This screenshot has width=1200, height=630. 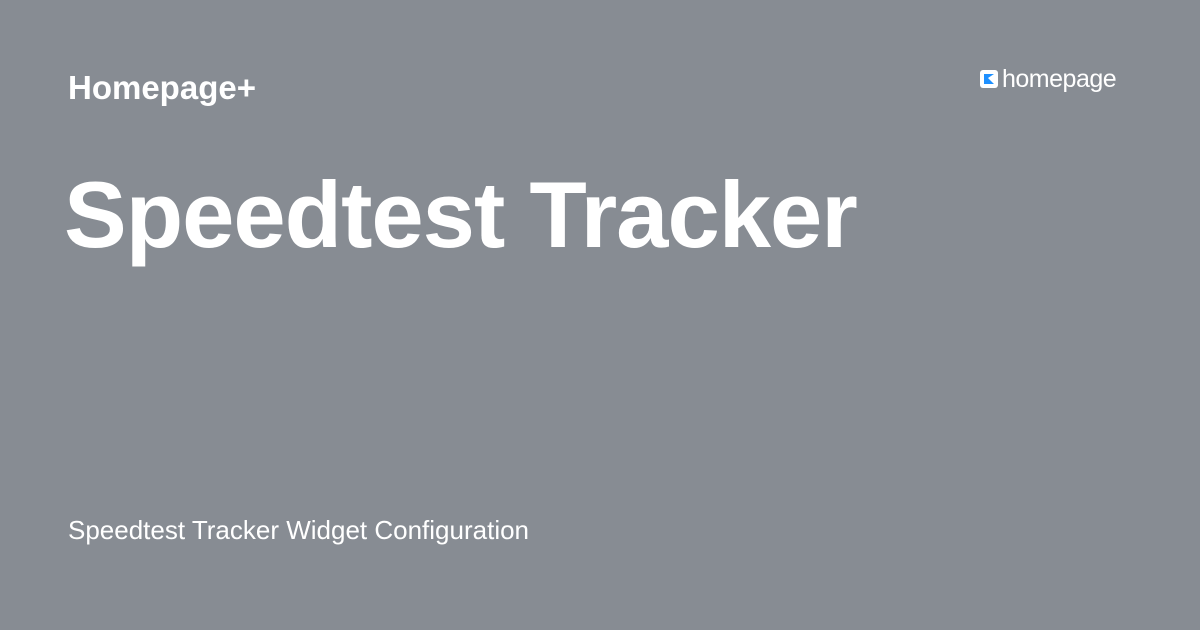 I want to click on homepage-logo-icon, so click(x=989, y=79).